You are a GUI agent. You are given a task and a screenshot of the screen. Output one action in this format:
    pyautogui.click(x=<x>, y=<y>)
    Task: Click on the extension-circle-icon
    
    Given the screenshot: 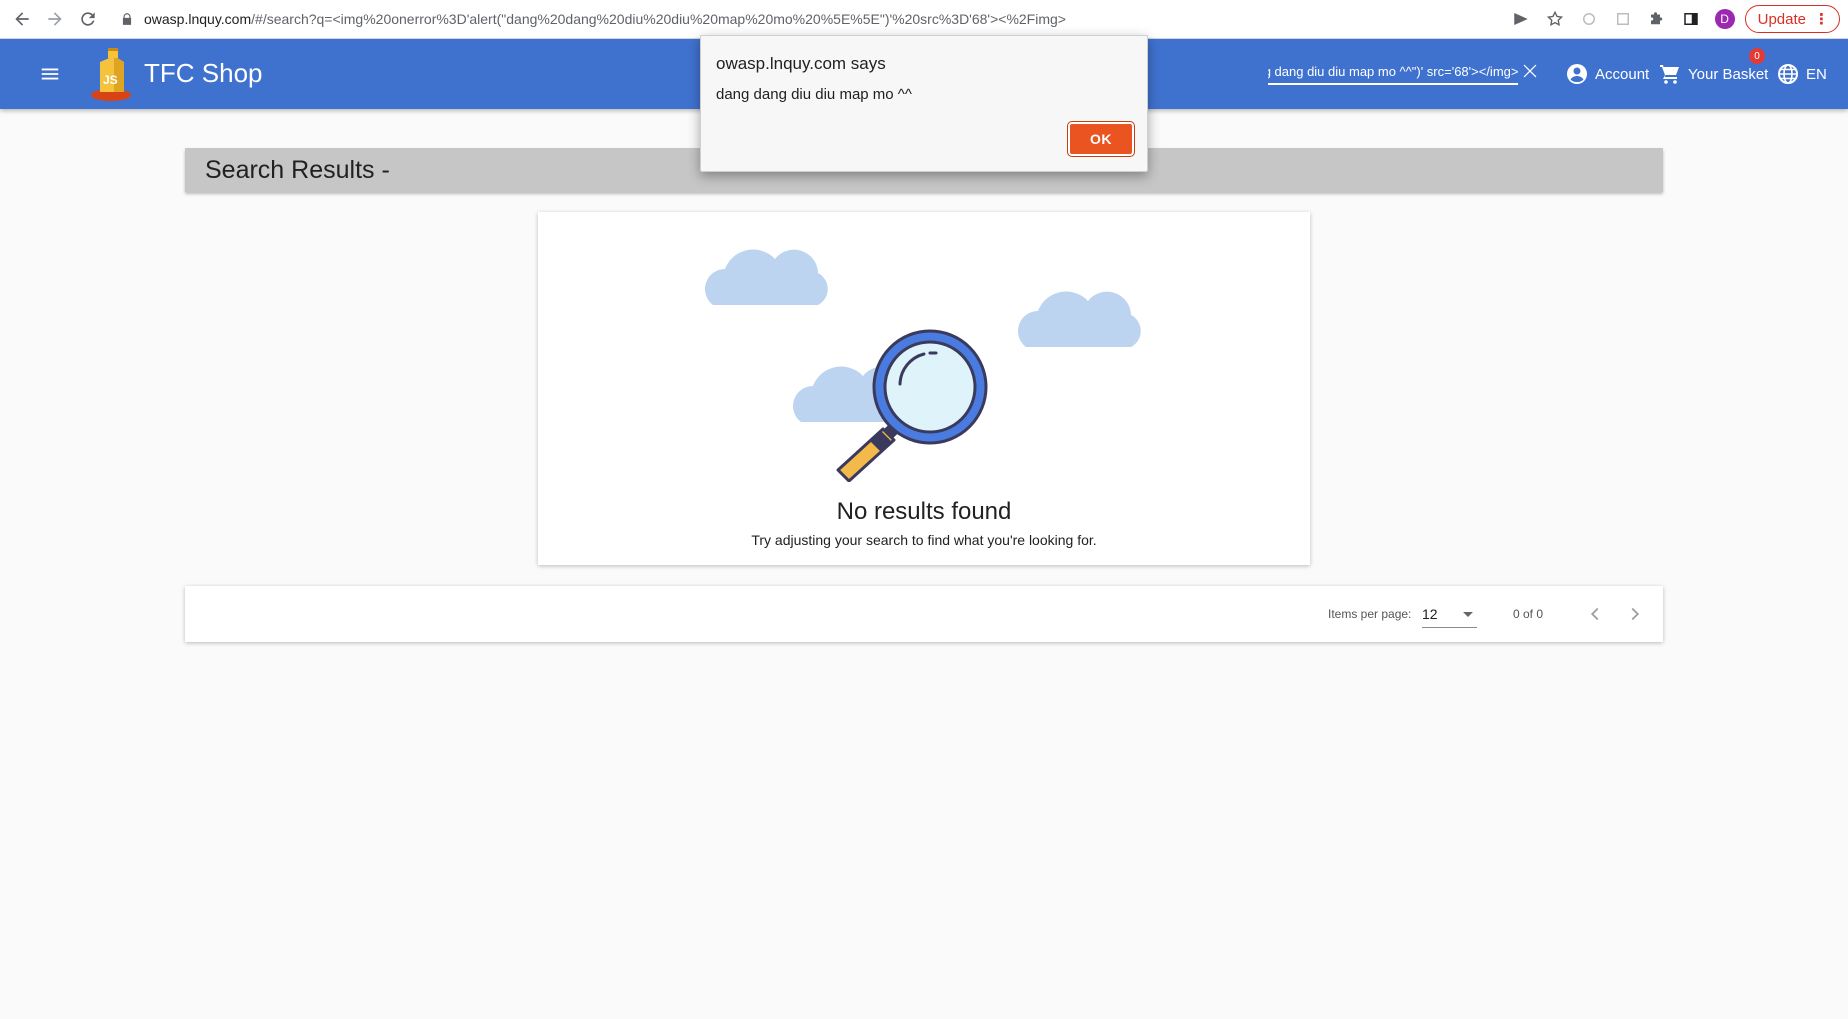 What is the action you would take?
    pyautogui.click(x=1588, y=19)
    